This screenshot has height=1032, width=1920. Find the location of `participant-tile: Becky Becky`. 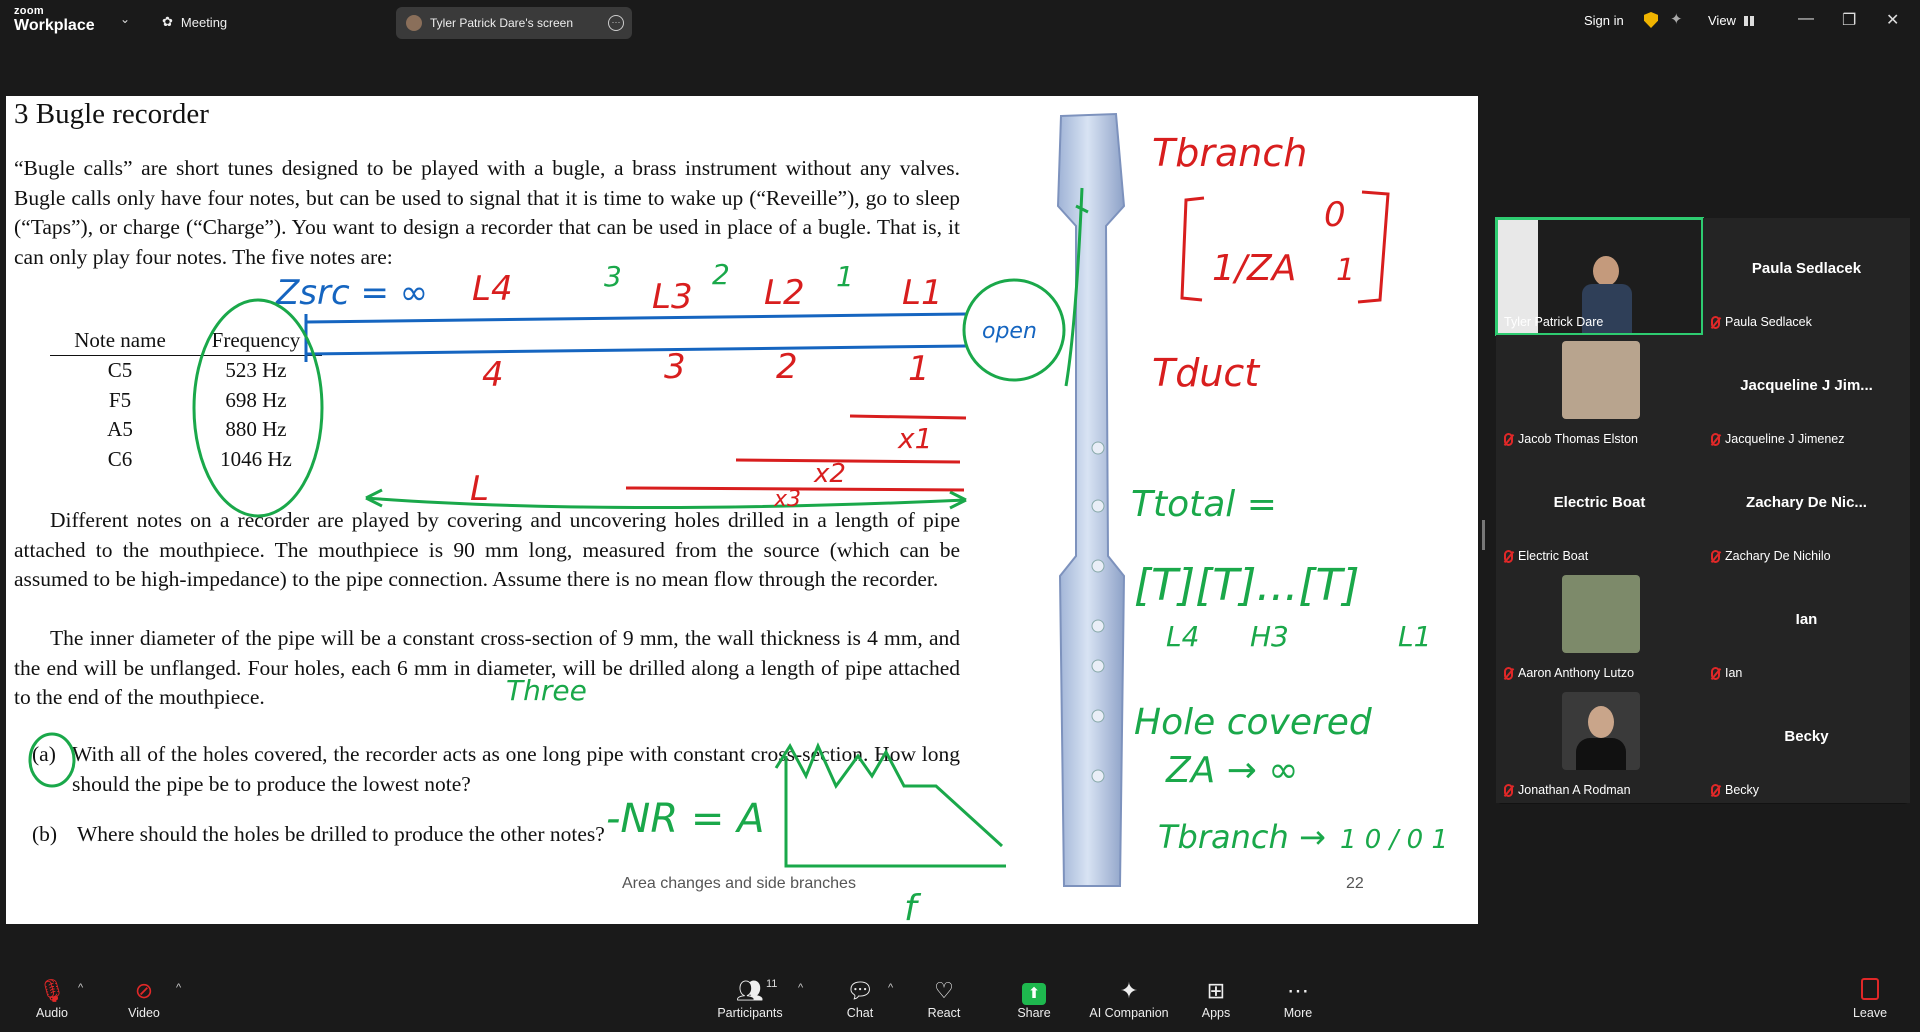

participant-tile: Becky Becky is located at coordinates (1806, 744).